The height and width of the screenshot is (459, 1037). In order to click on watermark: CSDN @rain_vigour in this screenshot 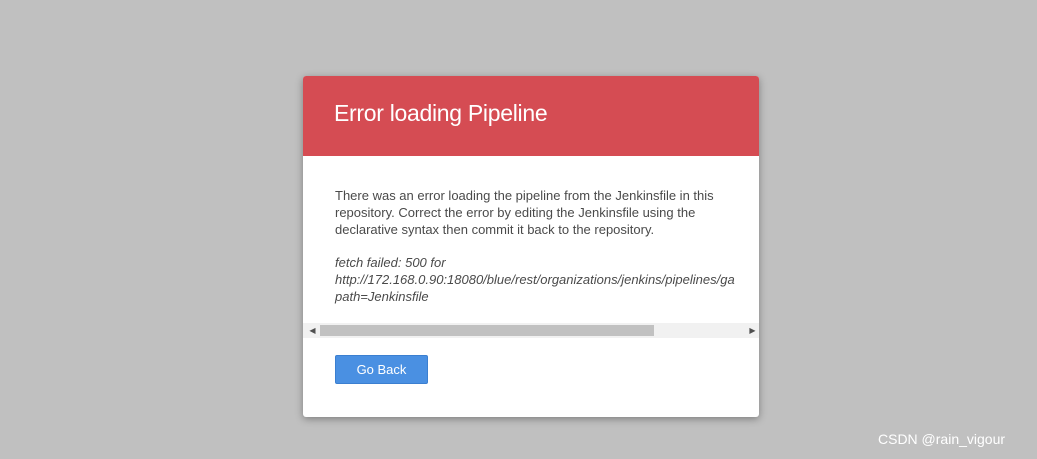, I will do `click(942, 439)`.